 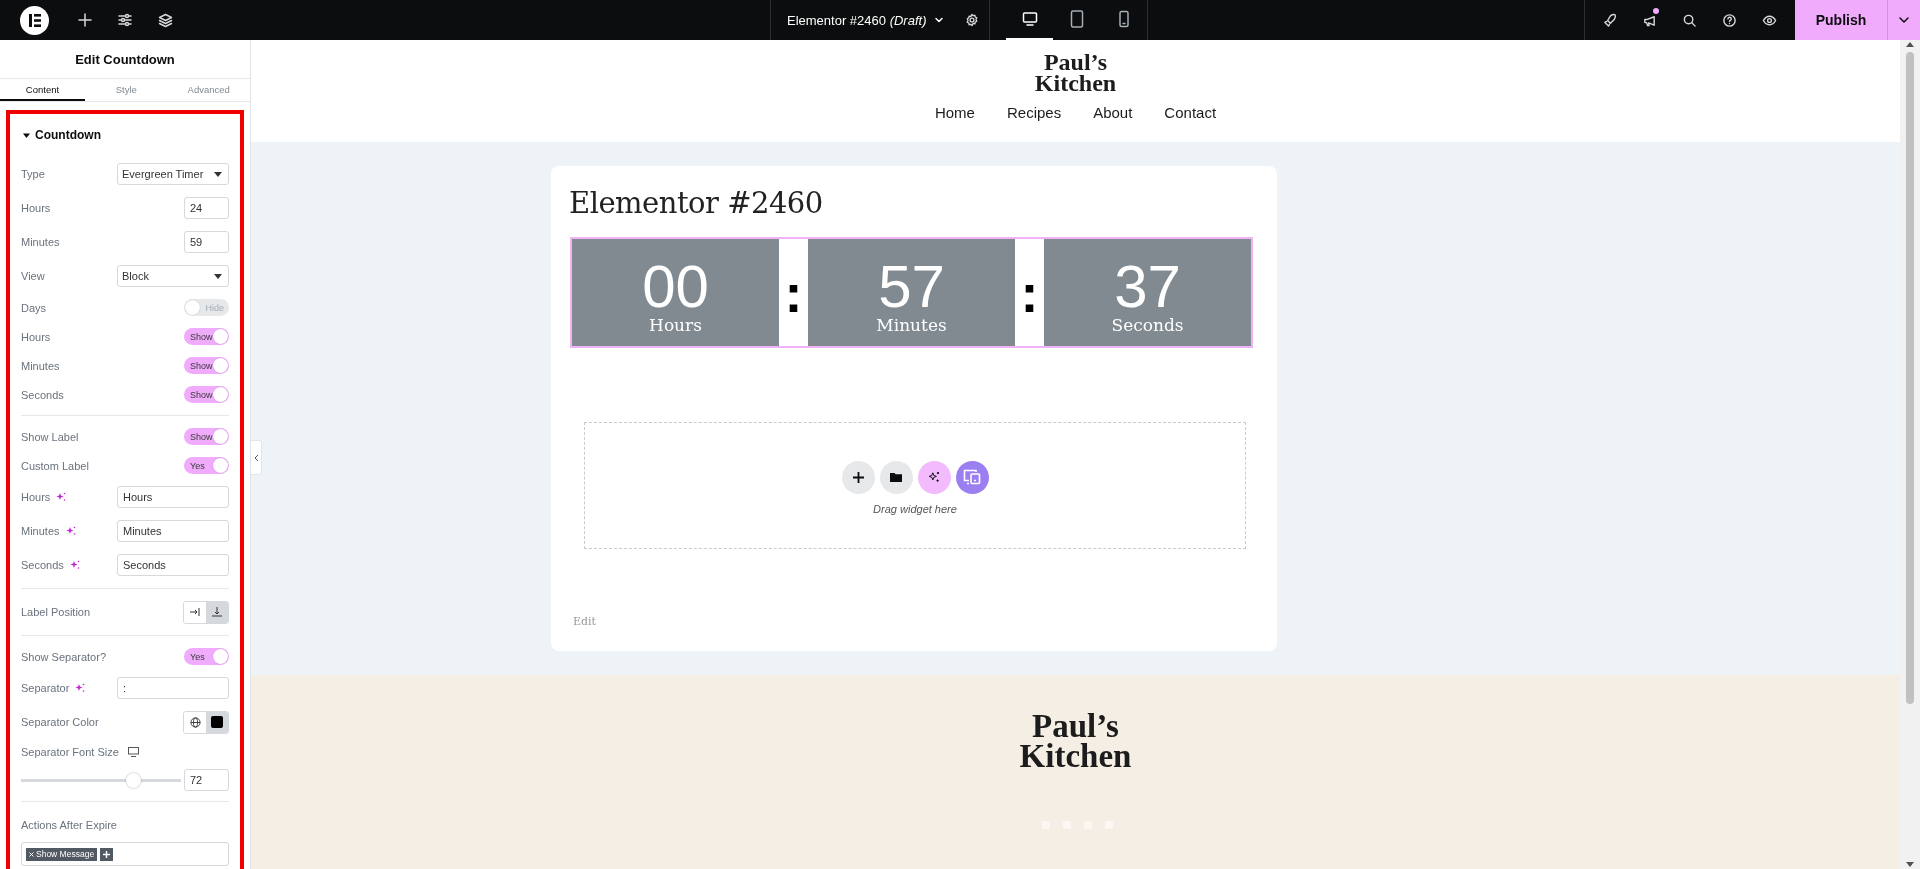 What do you see at coordinates (33, 276) in the screenshot?
I see `control-label: View` at bounding box center [33, 276].